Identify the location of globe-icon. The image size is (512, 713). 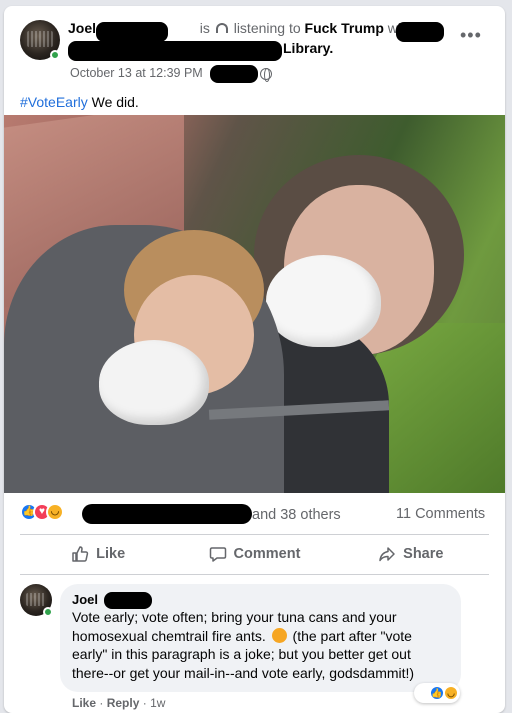
(266, 75).